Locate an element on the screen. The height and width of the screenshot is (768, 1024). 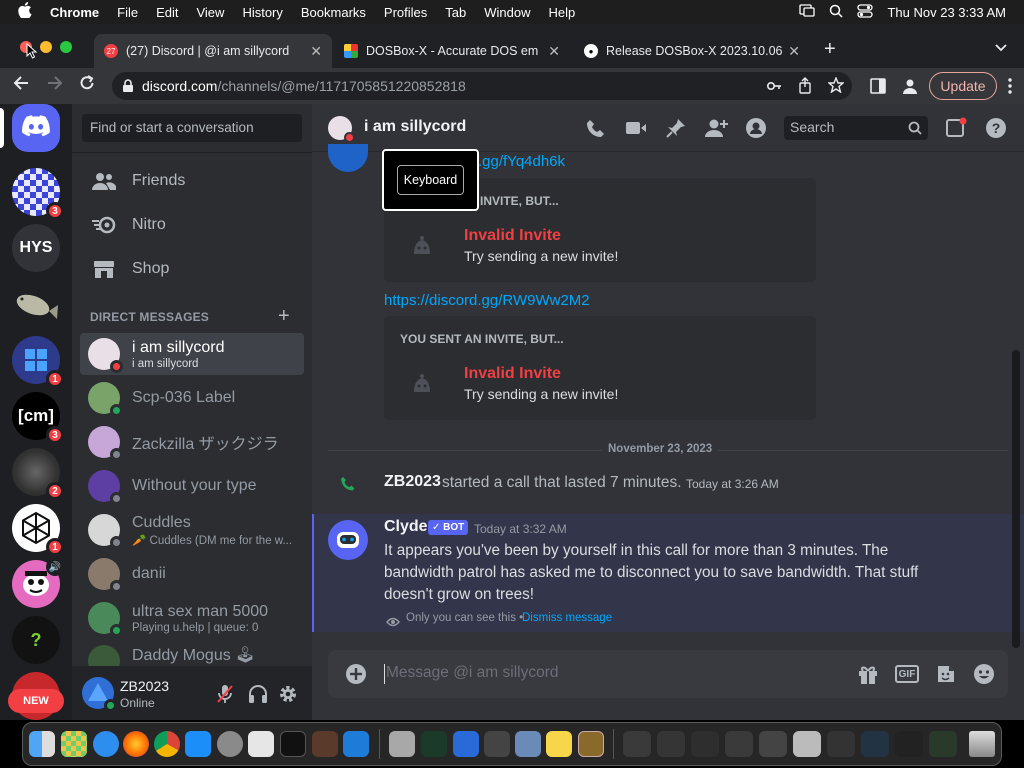
new-badge: NEW is located at coordinates (36, 701).